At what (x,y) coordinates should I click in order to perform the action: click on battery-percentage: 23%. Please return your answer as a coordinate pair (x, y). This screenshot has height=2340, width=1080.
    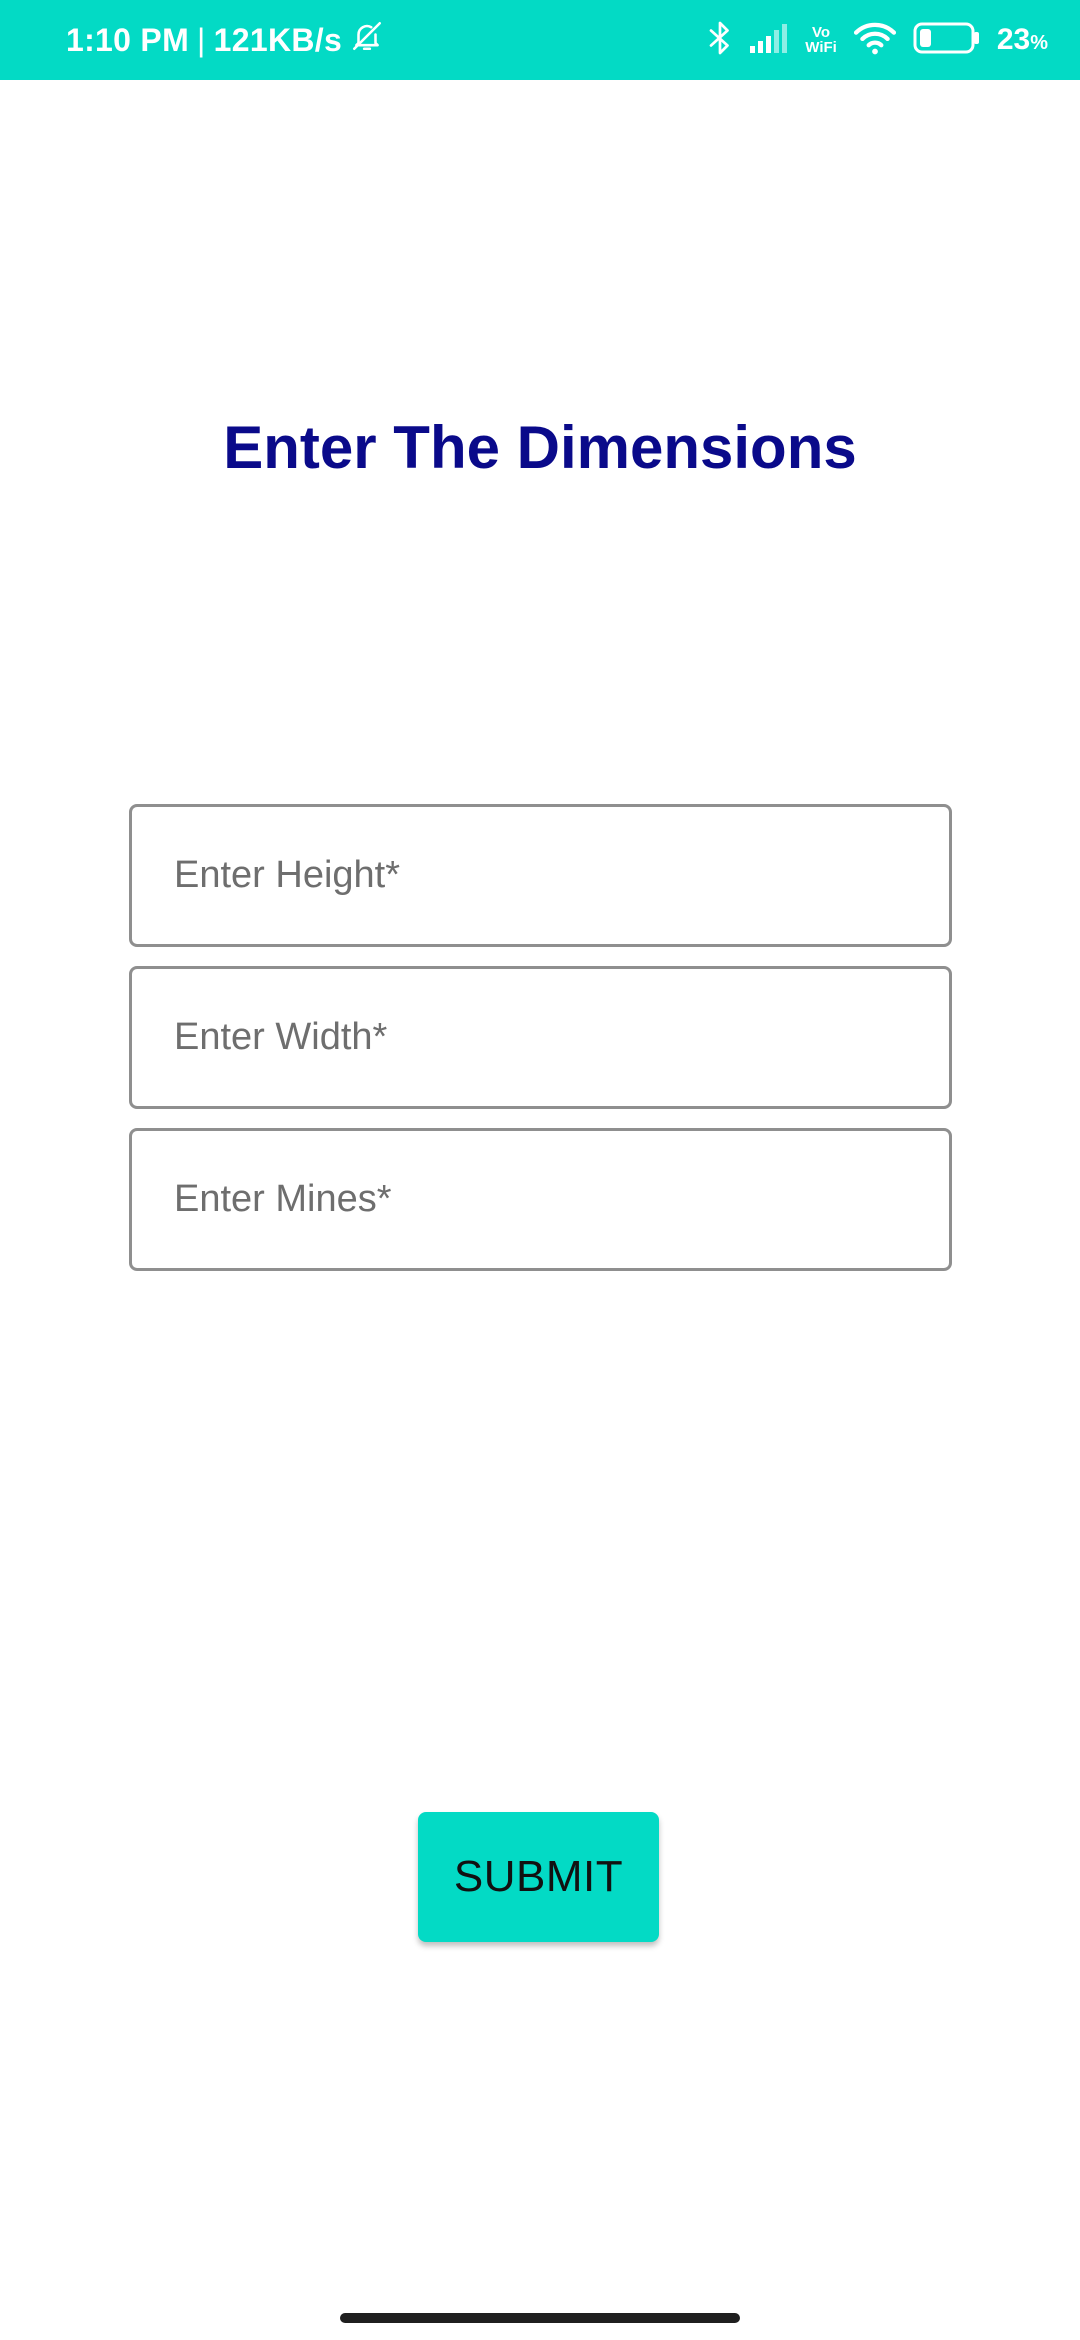
    Looking at the image, I should click on (1022, 40).